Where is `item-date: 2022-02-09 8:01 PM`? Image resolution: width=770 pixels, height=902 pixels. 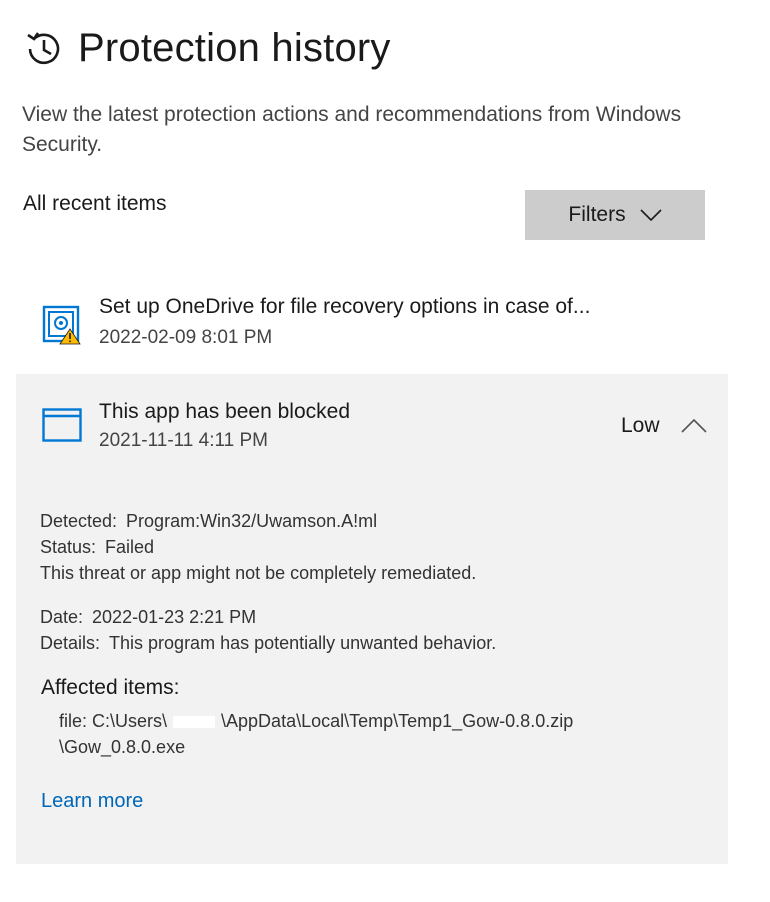 item-date: 2022-02-09 8:01 PM is located at coordinates (186, 337).